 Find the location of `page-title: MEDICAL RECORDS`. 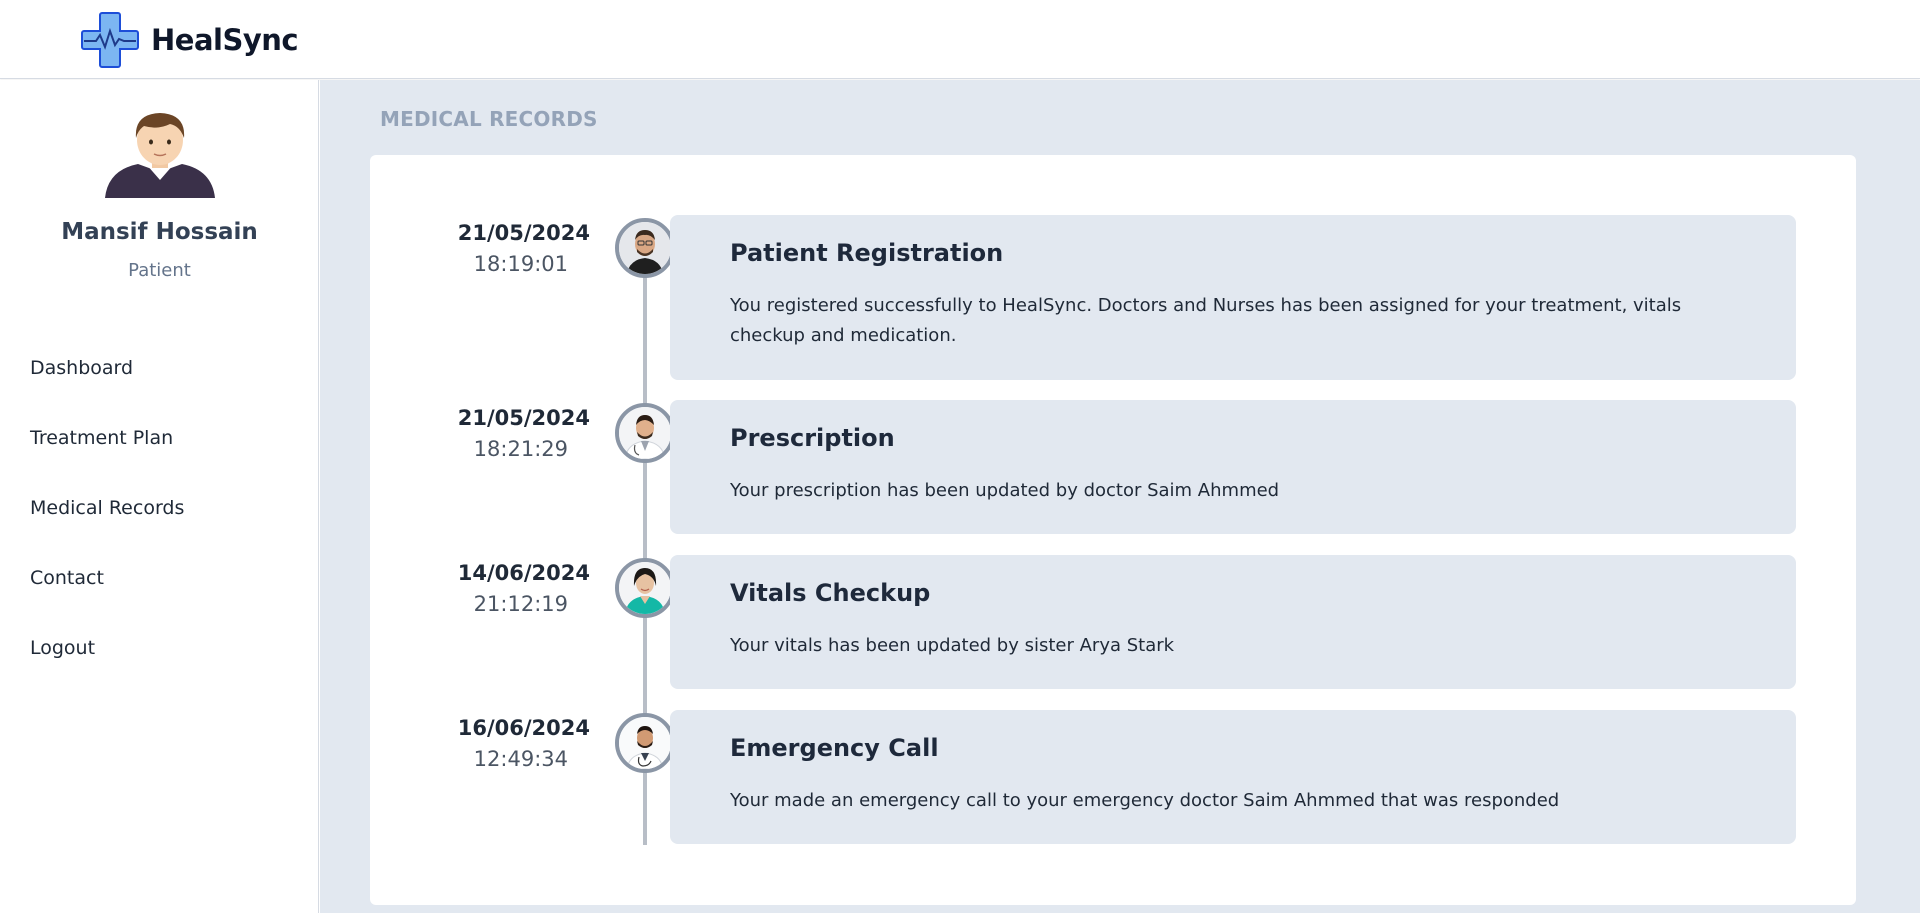

page-title: MEDICAL RECORDS is located at coordinates (489, 119).